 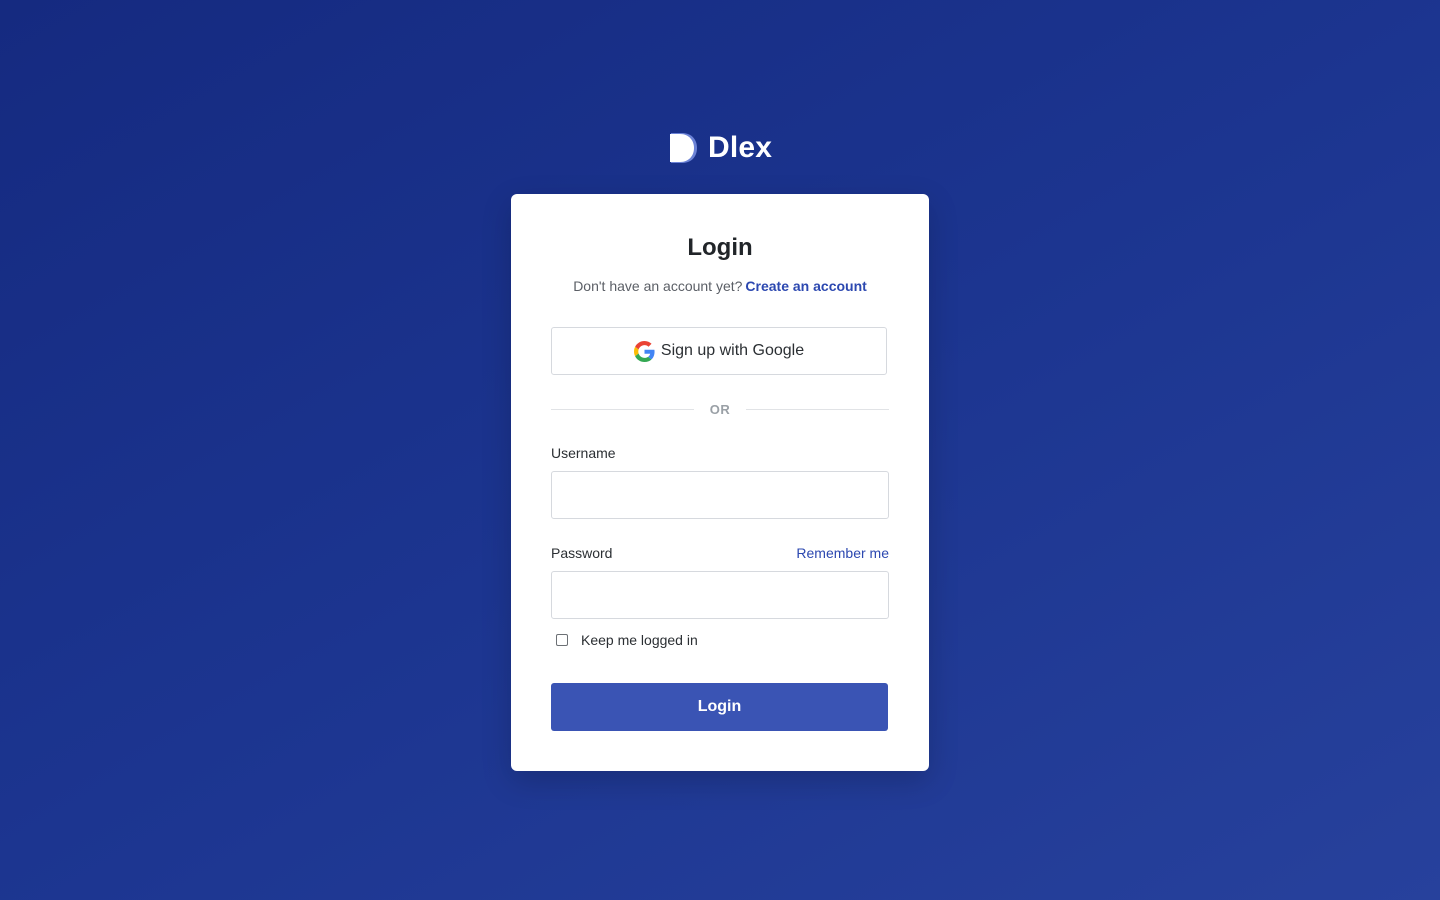 What do you see at coordinates (622, 409) in the screenshot?
I see `divider-line-left` at bounding box center [622, 409].